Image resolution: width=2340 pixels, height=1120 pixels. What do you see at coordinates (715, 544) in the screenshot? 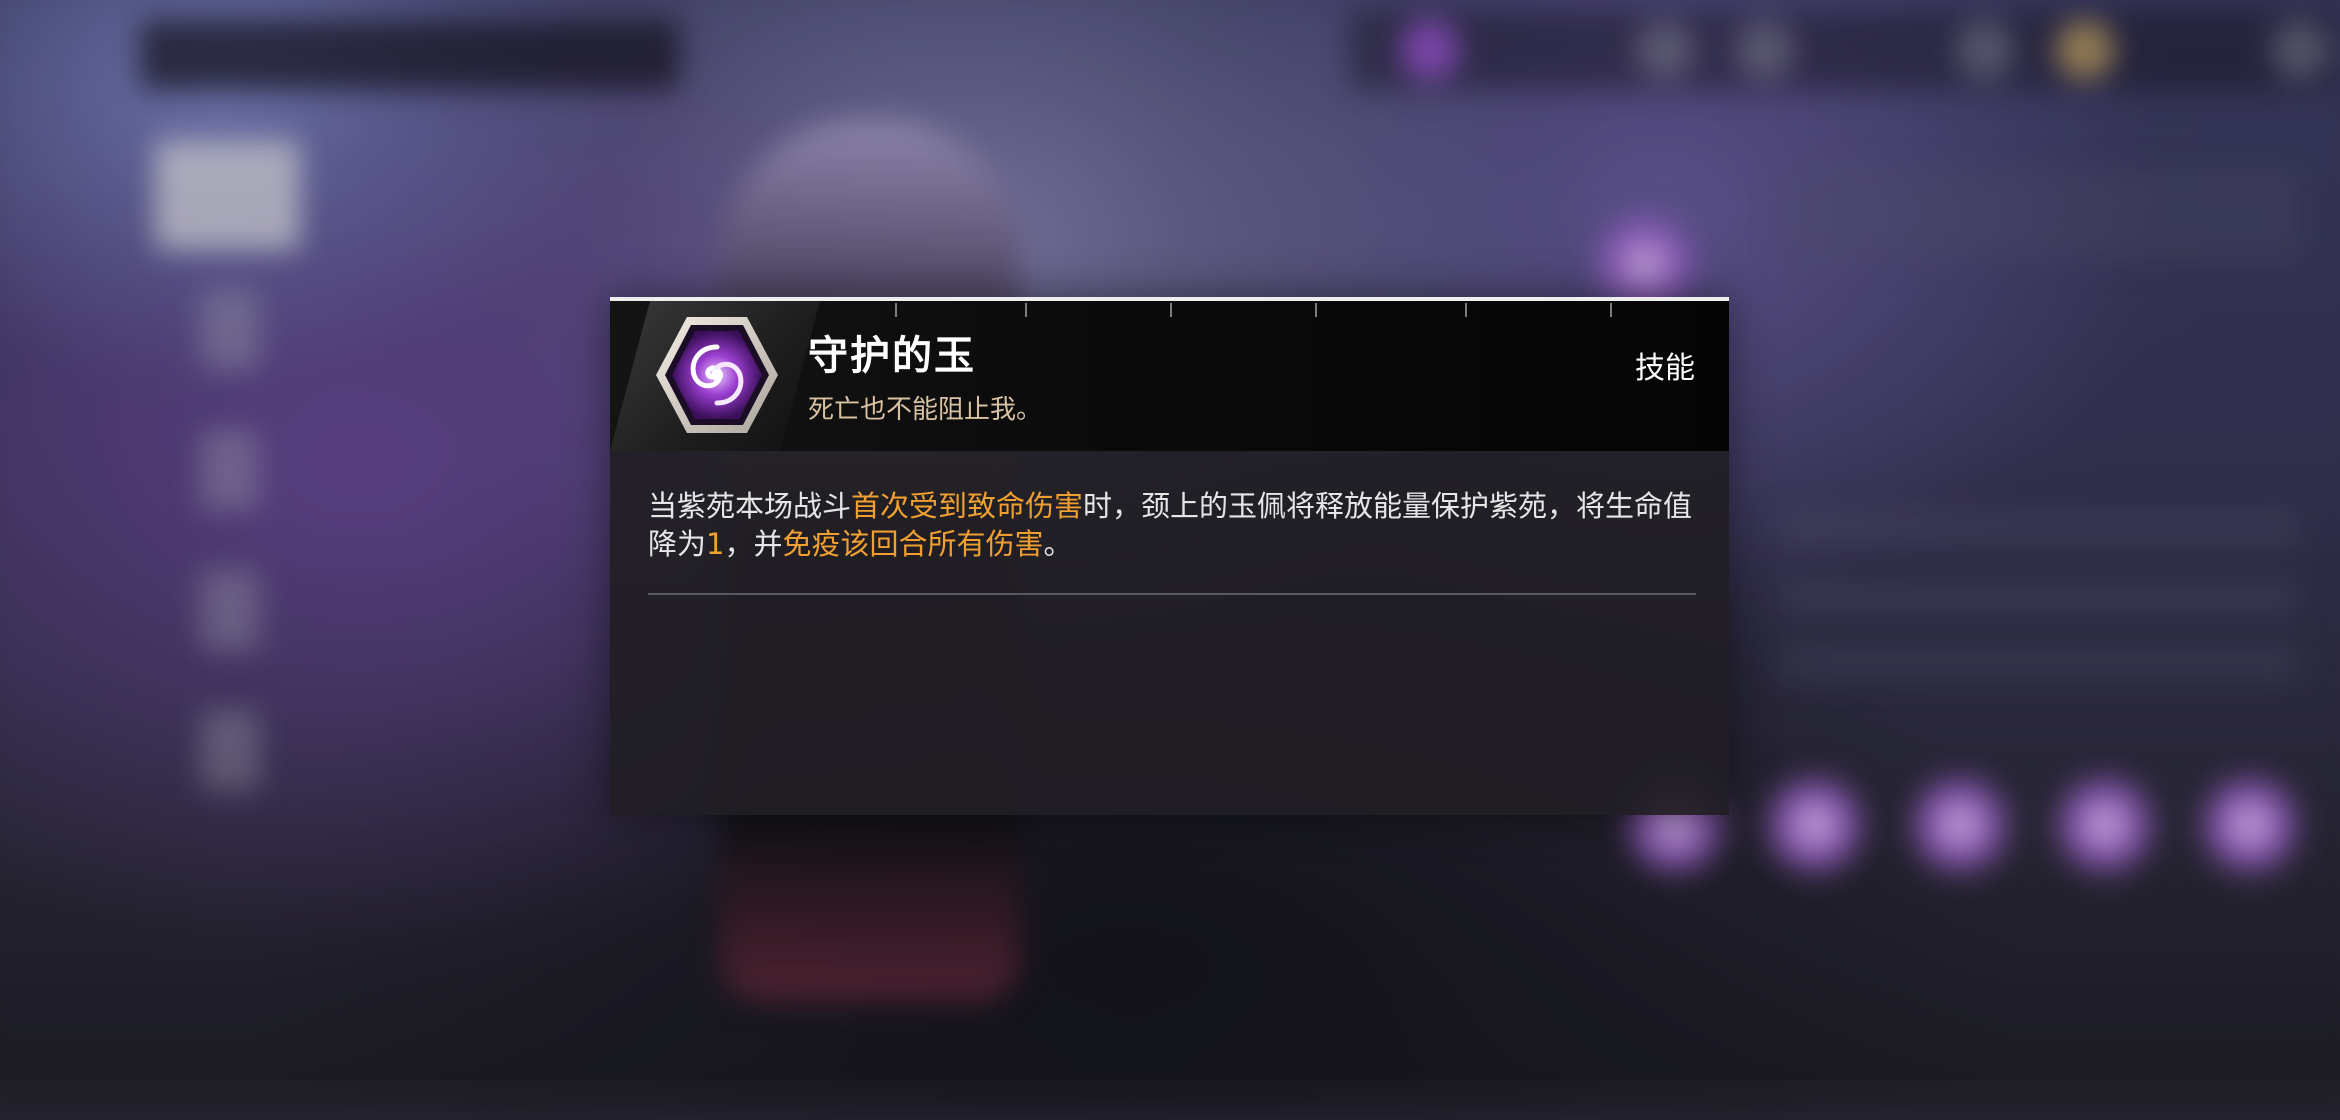
I see `description-highlight: 1` at bounding box center [715, 544].